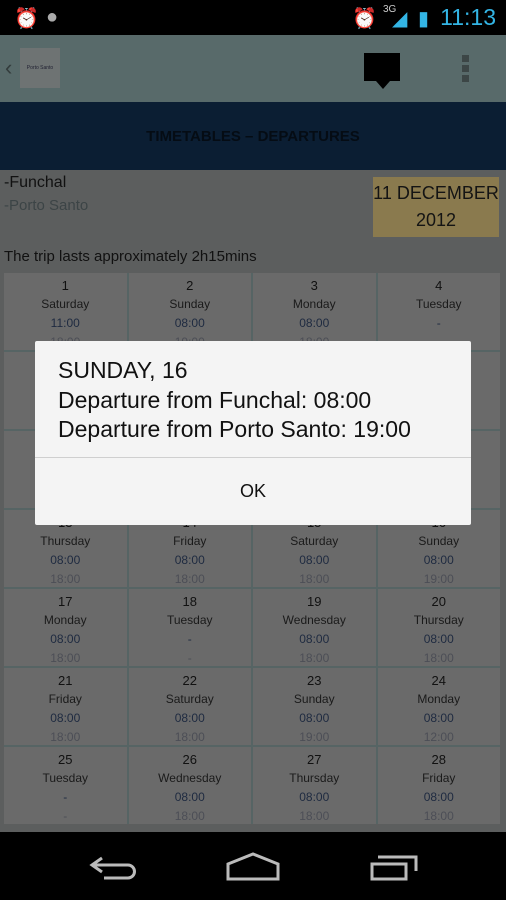 The image size is (506, 900). Describe the element at coordinates (438, 737) in the screenshot. I see `departure-porto-santo: 12:00` at that location.